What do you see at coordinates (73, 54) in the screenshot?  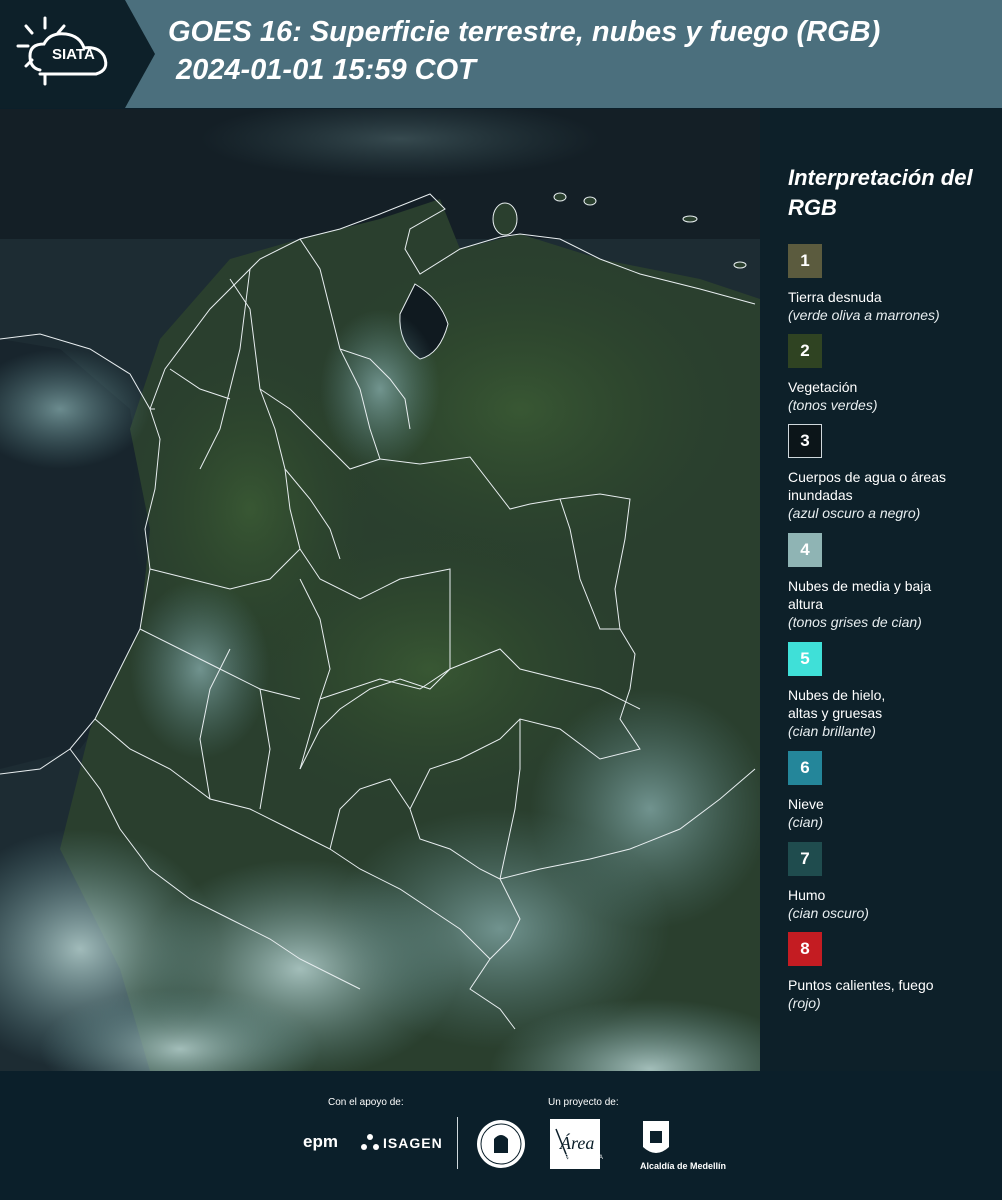 I see `logo-text: SIATA` at bounding box center [73, 54].